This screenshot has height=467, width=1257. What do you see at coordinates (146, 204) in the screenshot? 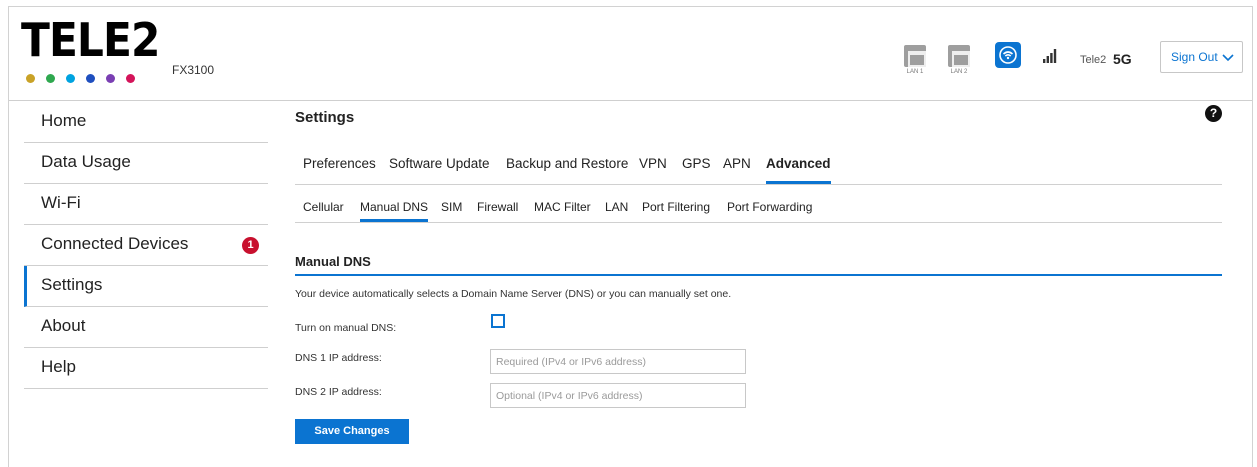
I see `sidebar-item-wifi: Wi-Fi` at bounding box center [146, 204].